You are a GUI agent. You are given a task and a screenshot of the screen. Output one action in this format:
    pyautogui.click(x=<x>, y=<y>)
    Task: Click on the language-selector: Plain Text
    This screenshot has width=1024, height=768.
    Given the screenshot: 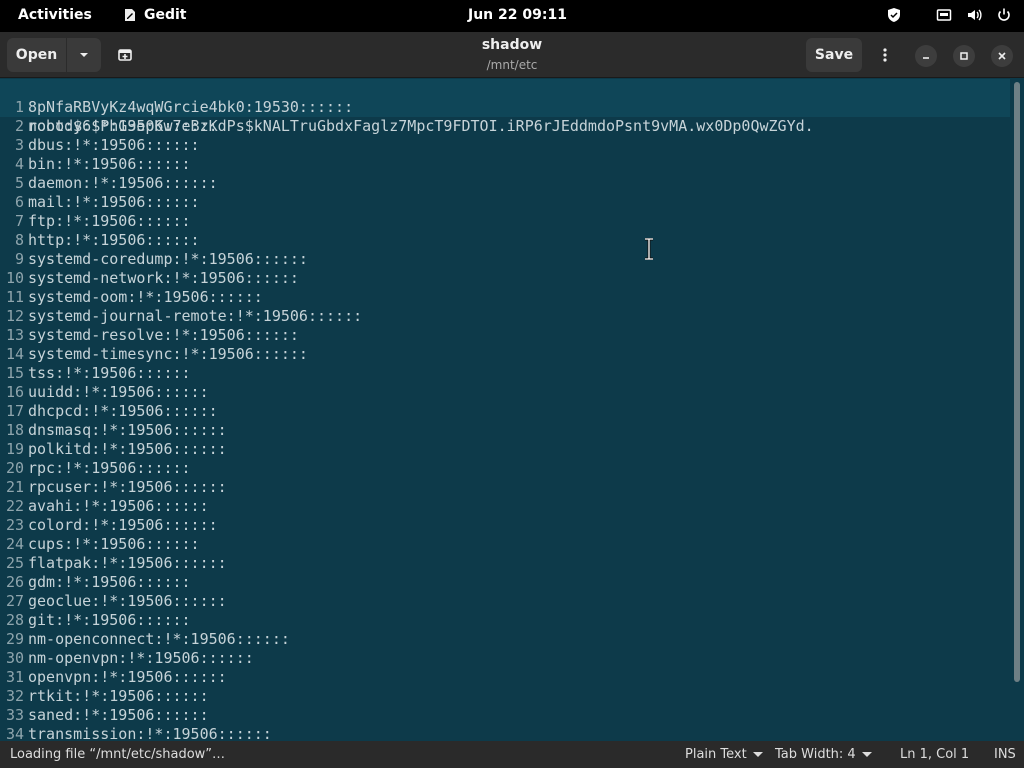 What is the action you would take?
    pyautogui.click(x=724, y=754)
    